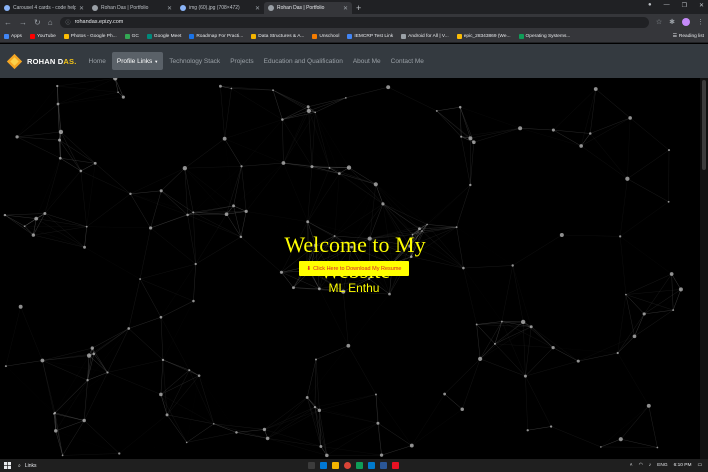 This screenshot has height=472, width=708. What do you see at coordinates (220, 8) in the screenshot?
I see `browser-tab-3: img (60).jpg (708×472) ✕` at bounding box center [220, 8].